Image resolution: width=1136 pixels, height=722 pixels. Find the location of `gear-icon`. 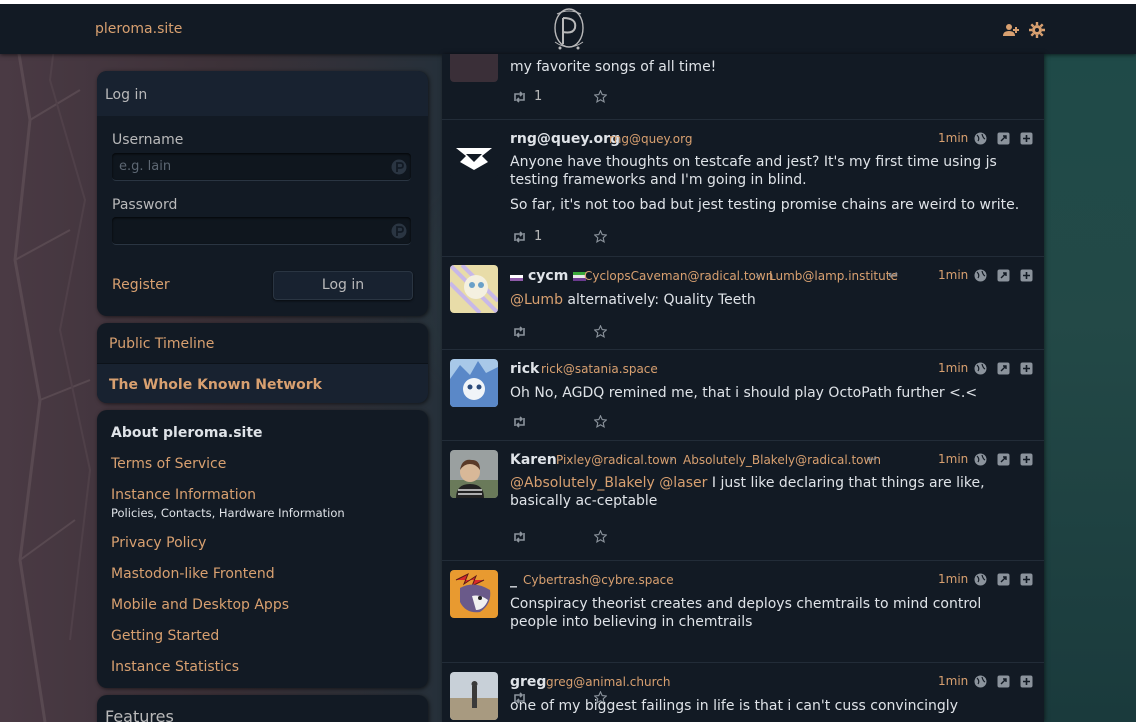

gear-icon is located at coordinates (1037, 30).